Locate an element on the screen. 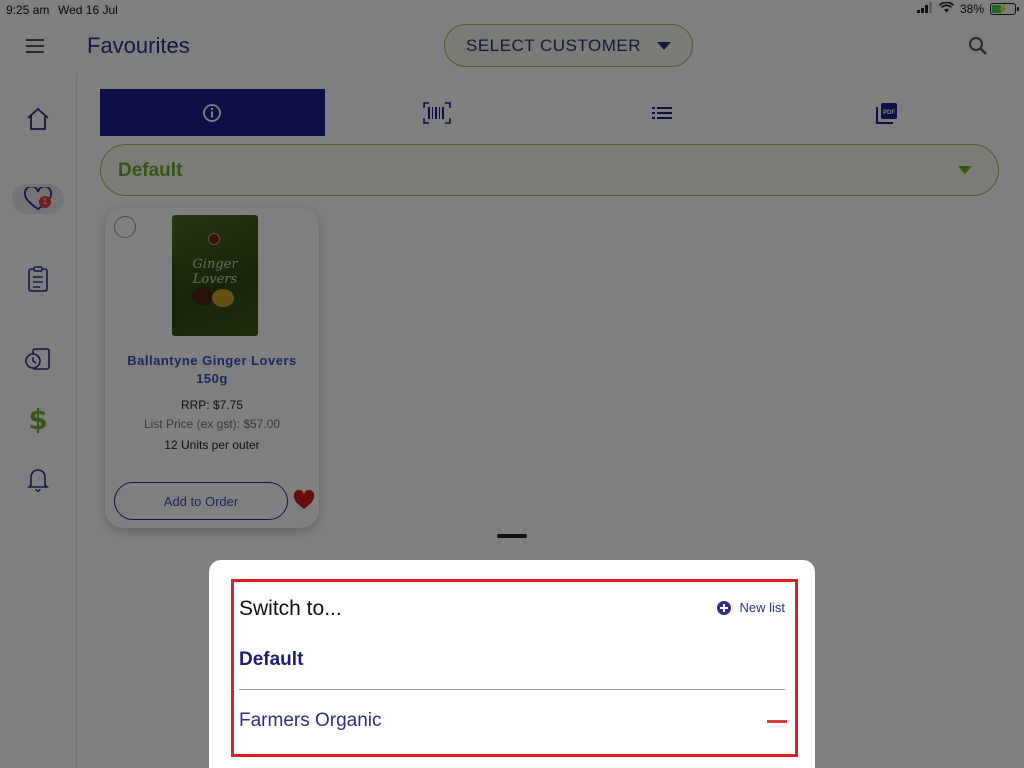 Image resolution: width=1024 pixels, height=768 pixels. list-item-default: Default is located at coordinates (271, 660).